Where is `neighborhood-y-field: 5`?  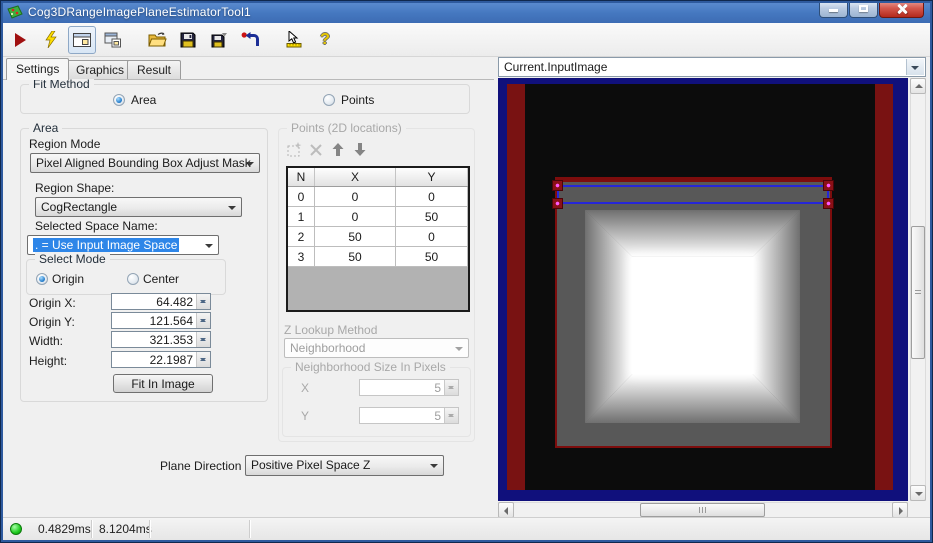
neighborhood-y-field: 5 is located at coordinates (409, 415).